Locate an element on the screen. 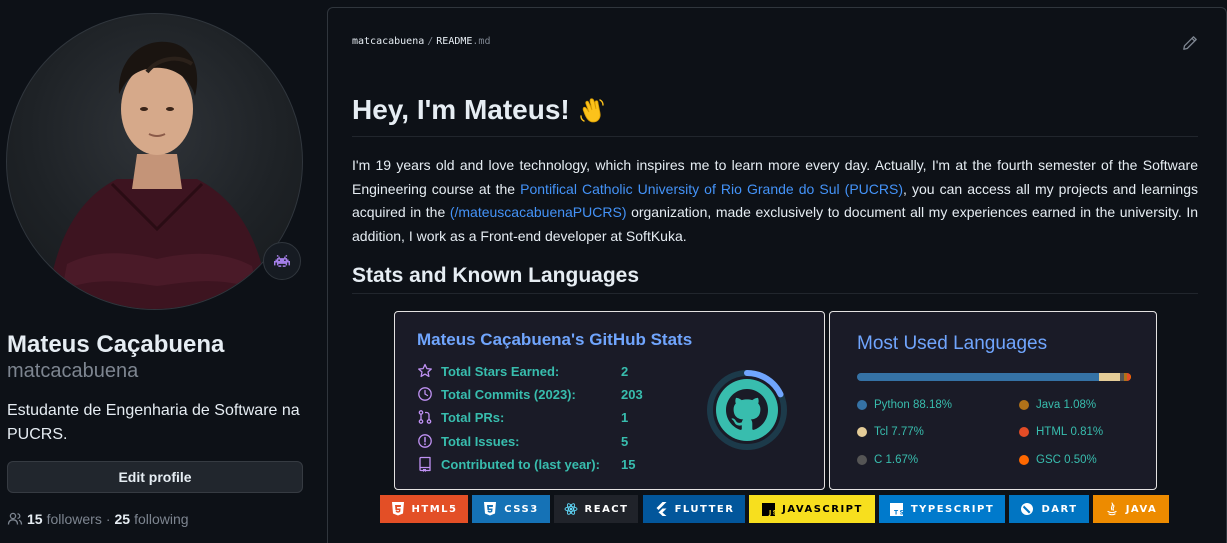 The height and width of the screenshot is (543, 1227). badge-label: JAVASCRIPT is located at coordinates (822, 509).